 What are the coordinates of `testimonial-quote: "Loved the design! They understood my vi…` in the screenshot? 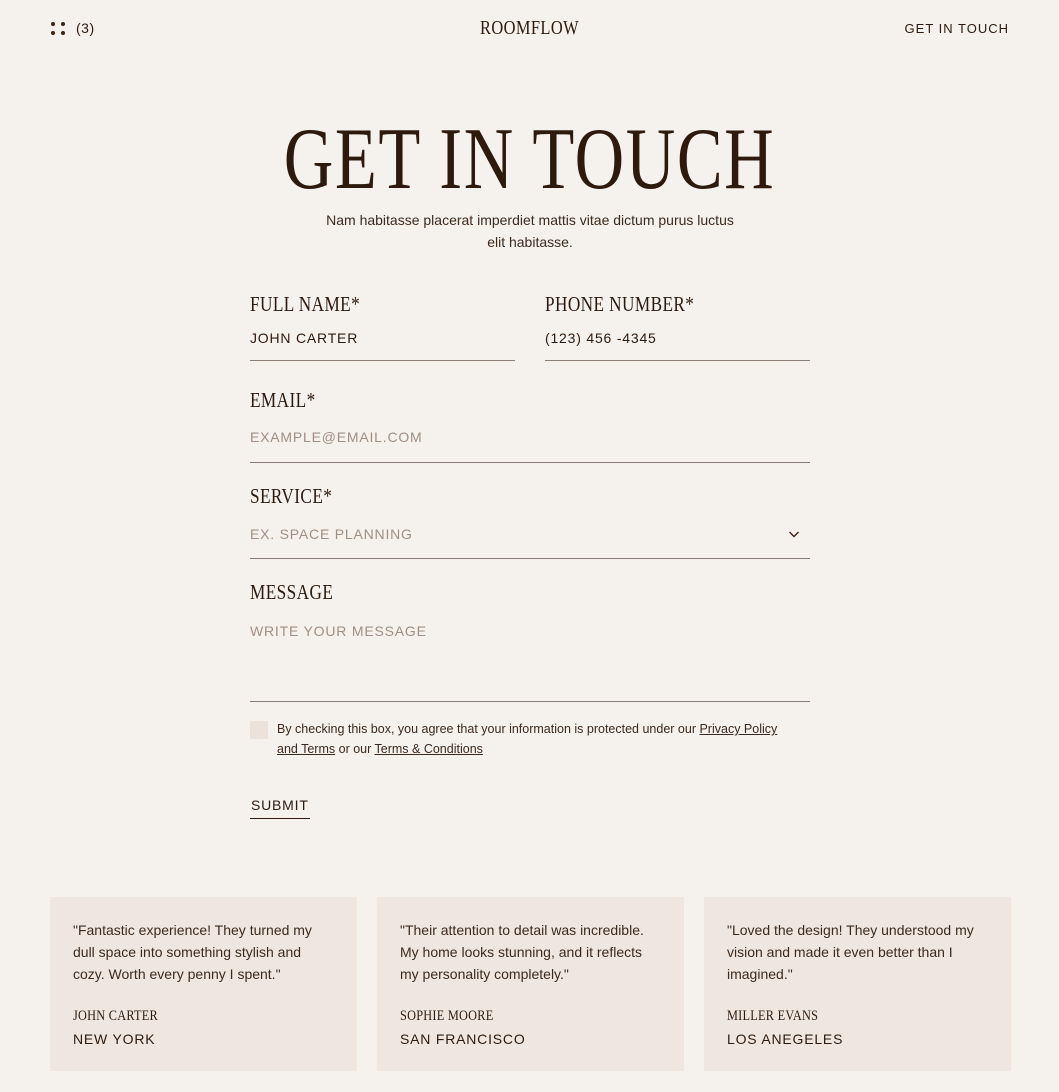 It's located at (850, 952).